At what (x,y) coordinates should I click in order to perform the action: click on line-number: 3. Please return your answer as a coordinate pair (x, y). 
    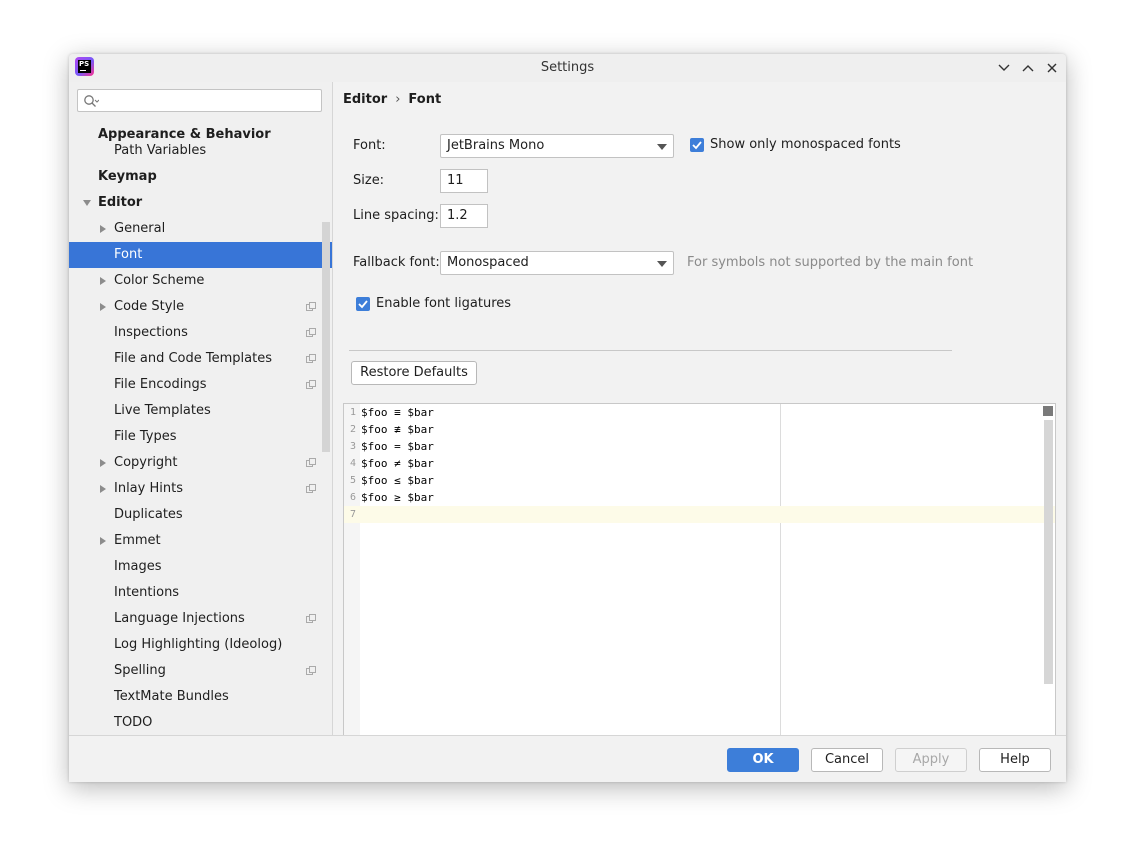
    Looking at the image, I should click on (352, 446).